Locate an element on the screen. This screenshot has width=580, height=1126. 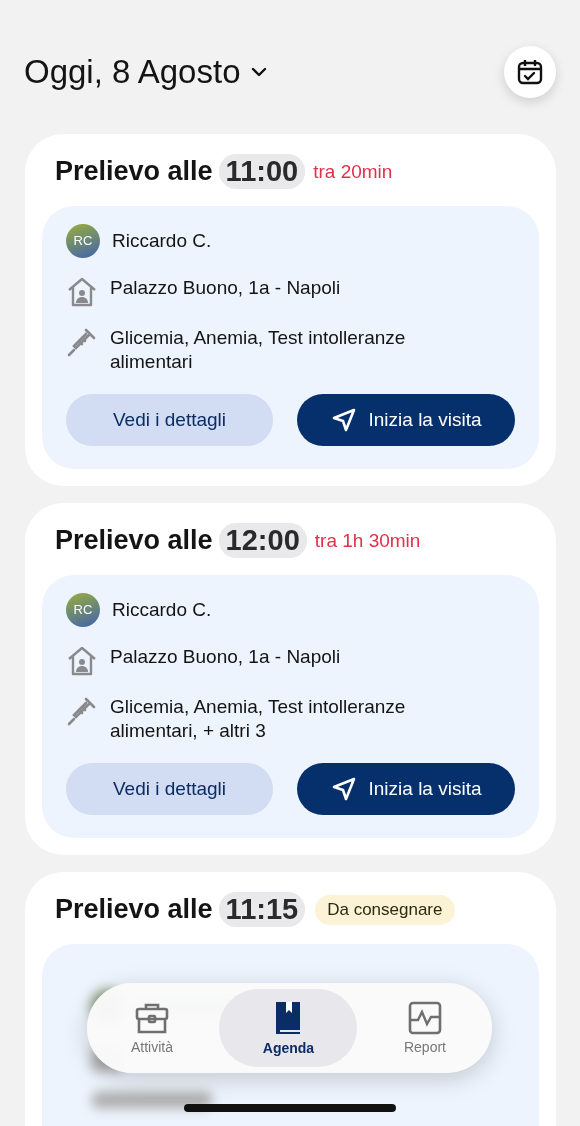
countdown-text: tra 1h 30min is located at coordinates (367, 540).